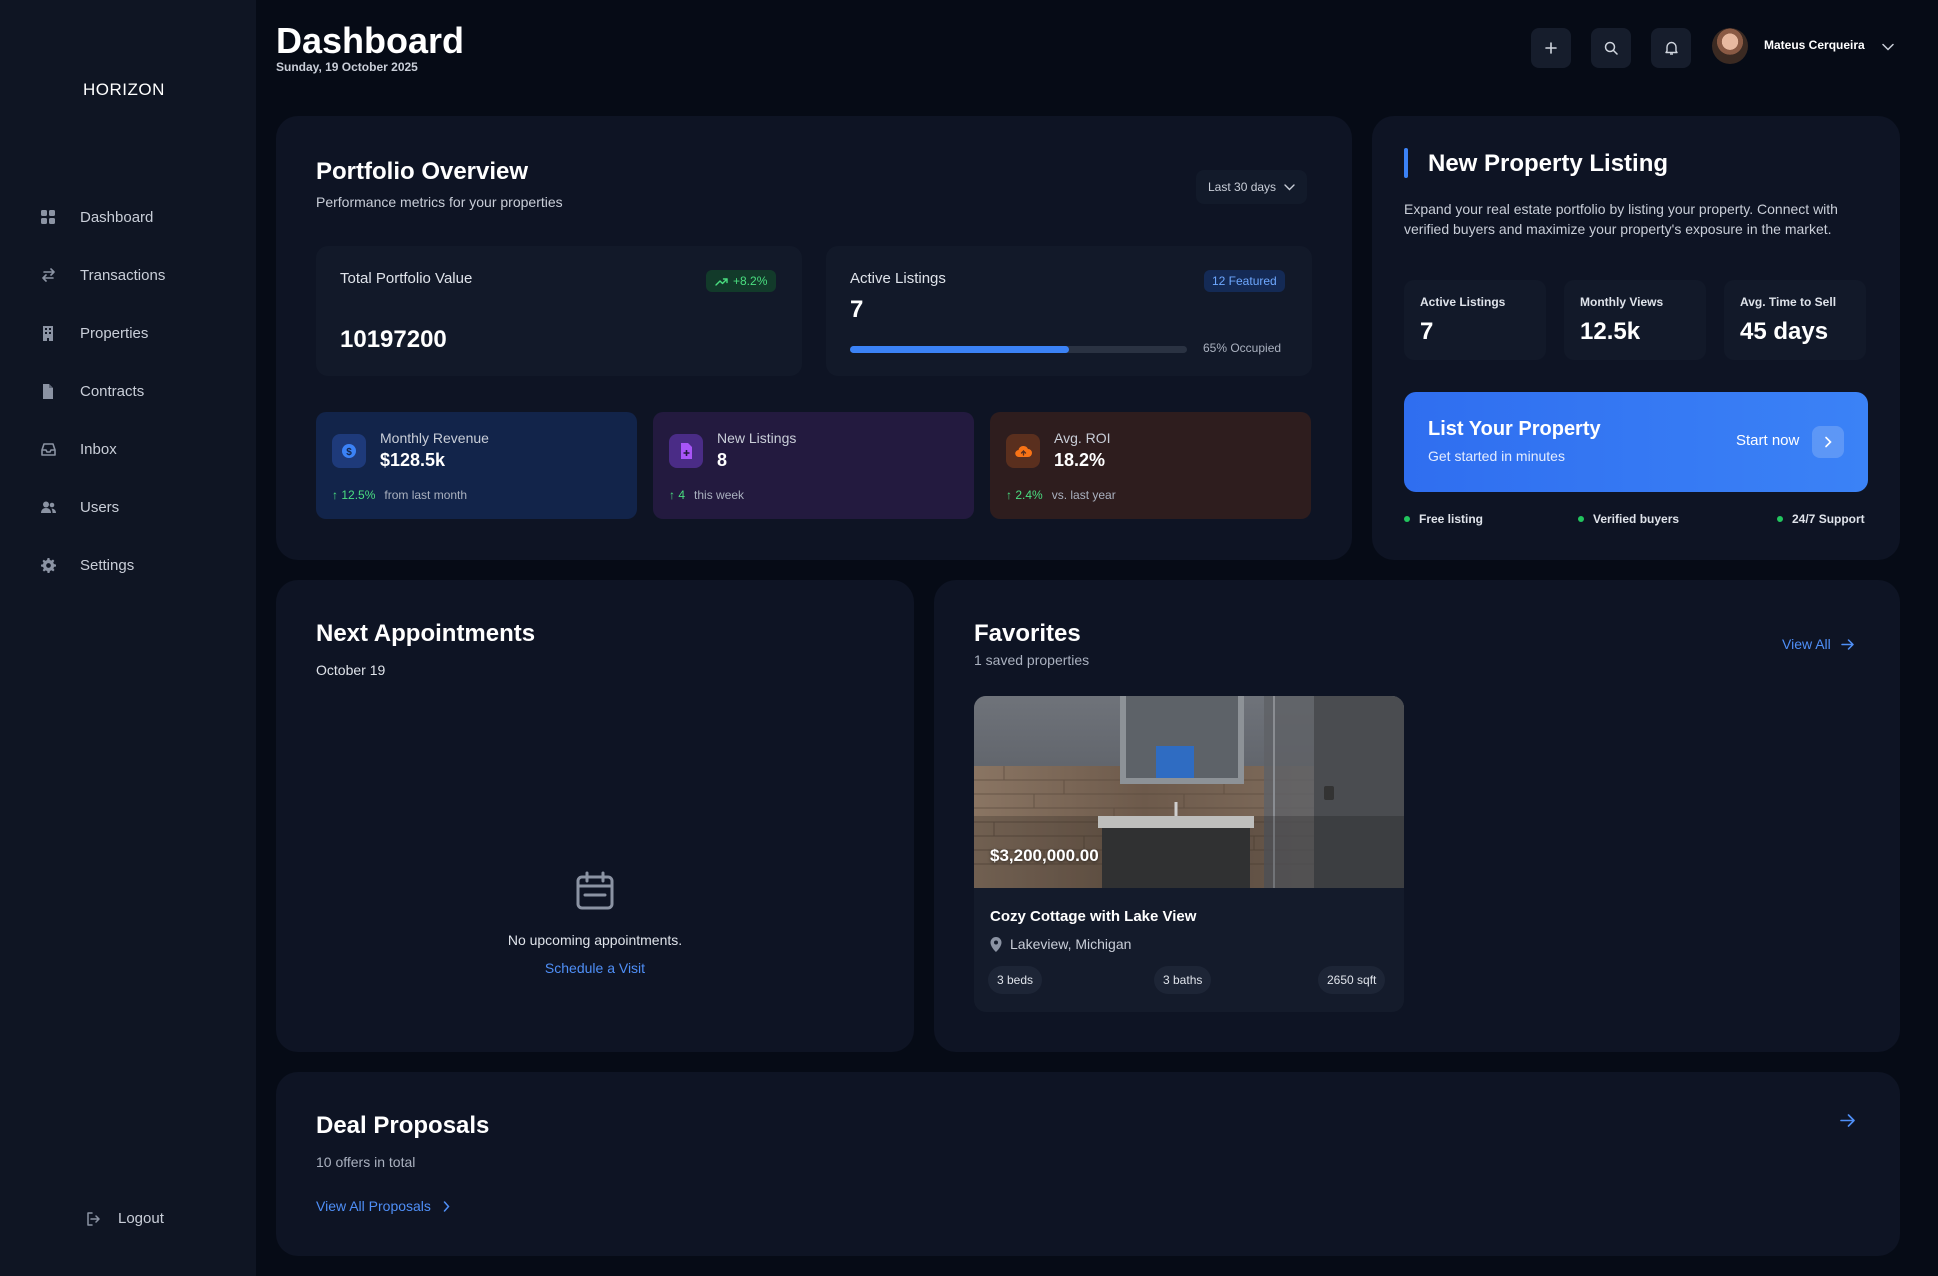 The width and height of the screenshot is (1938, 1276). I want to click on dollar-icon: $, so click(349, 451).